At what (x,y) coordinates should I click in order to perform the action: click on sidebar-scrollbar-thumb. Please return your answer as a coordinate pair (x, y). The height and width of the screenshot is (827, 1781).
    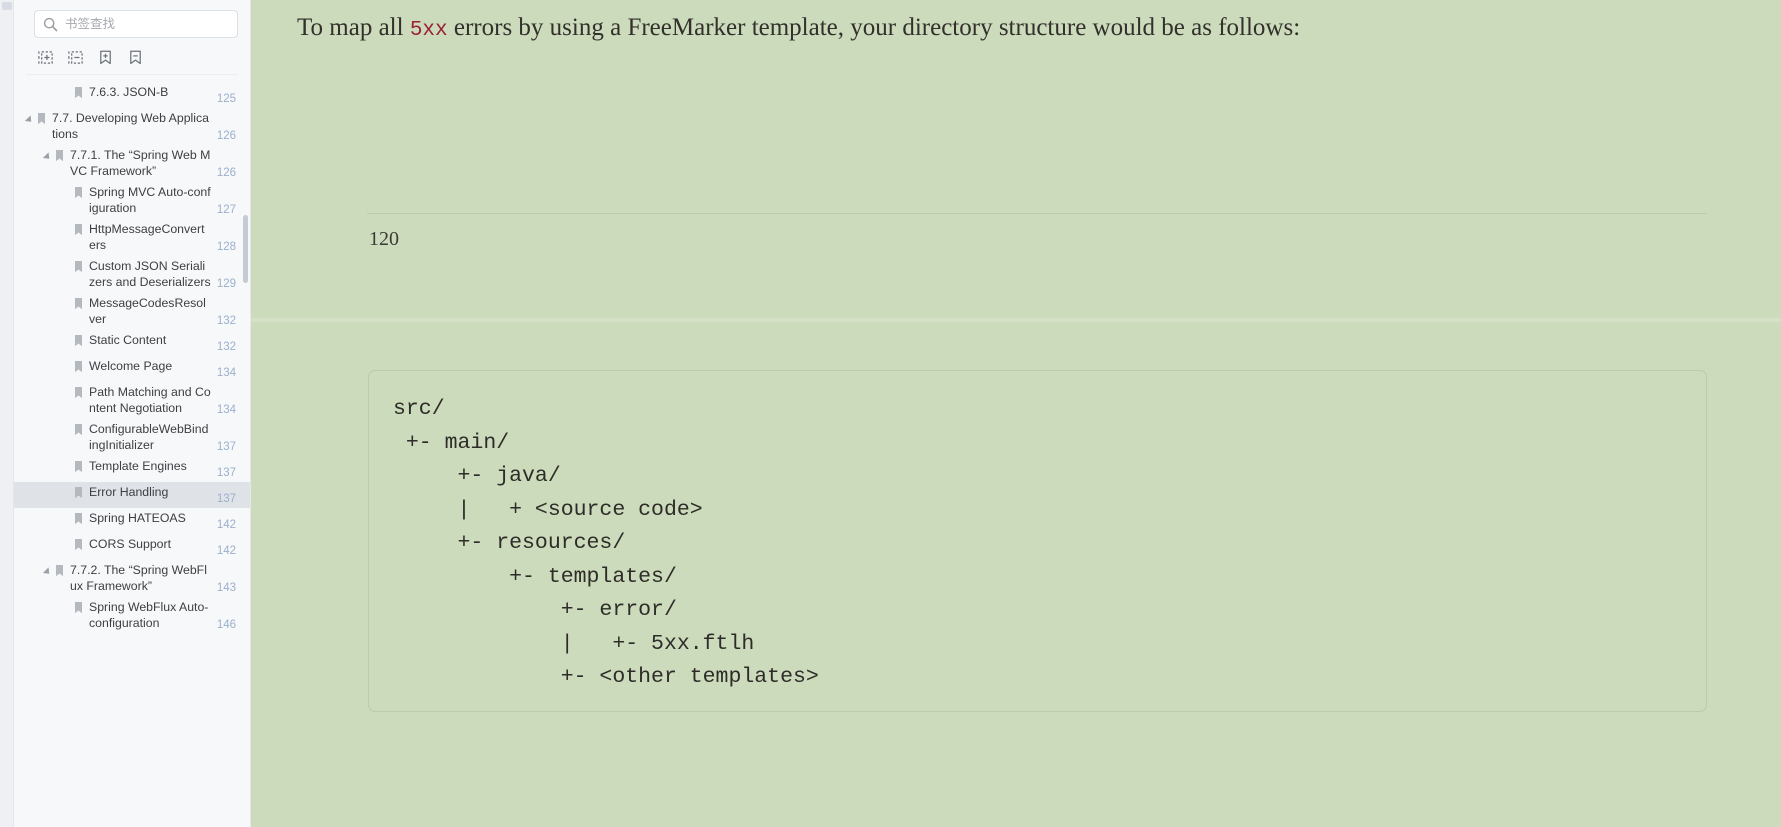
    Looking at the image, I should click on (245, 249).